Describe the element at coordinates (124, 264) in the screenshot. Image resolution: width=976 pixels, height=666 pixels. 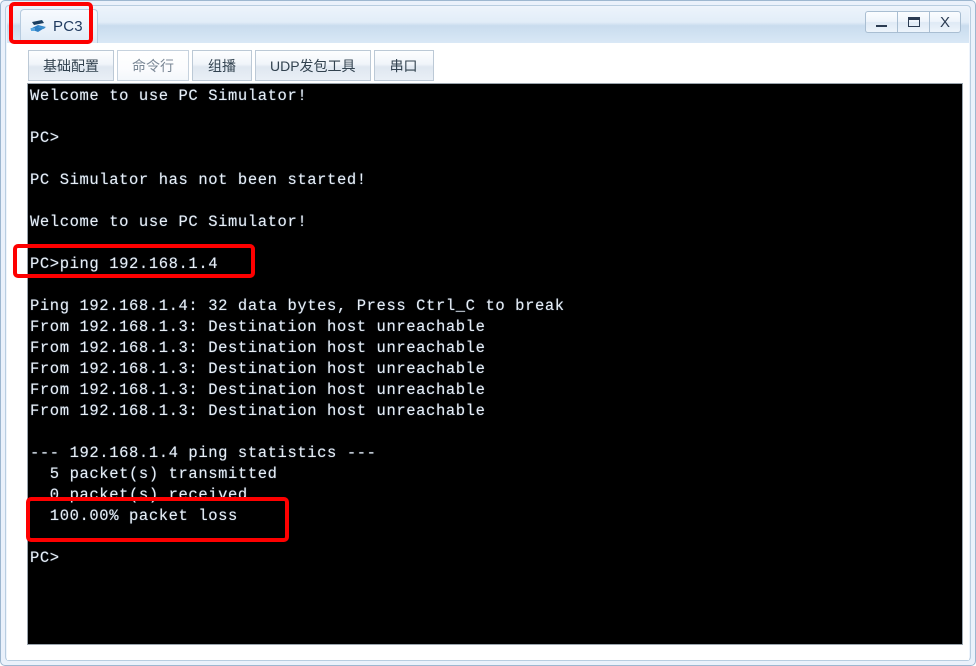
I see `terminal-line: PC>ping 192.168.1.4` at that location.